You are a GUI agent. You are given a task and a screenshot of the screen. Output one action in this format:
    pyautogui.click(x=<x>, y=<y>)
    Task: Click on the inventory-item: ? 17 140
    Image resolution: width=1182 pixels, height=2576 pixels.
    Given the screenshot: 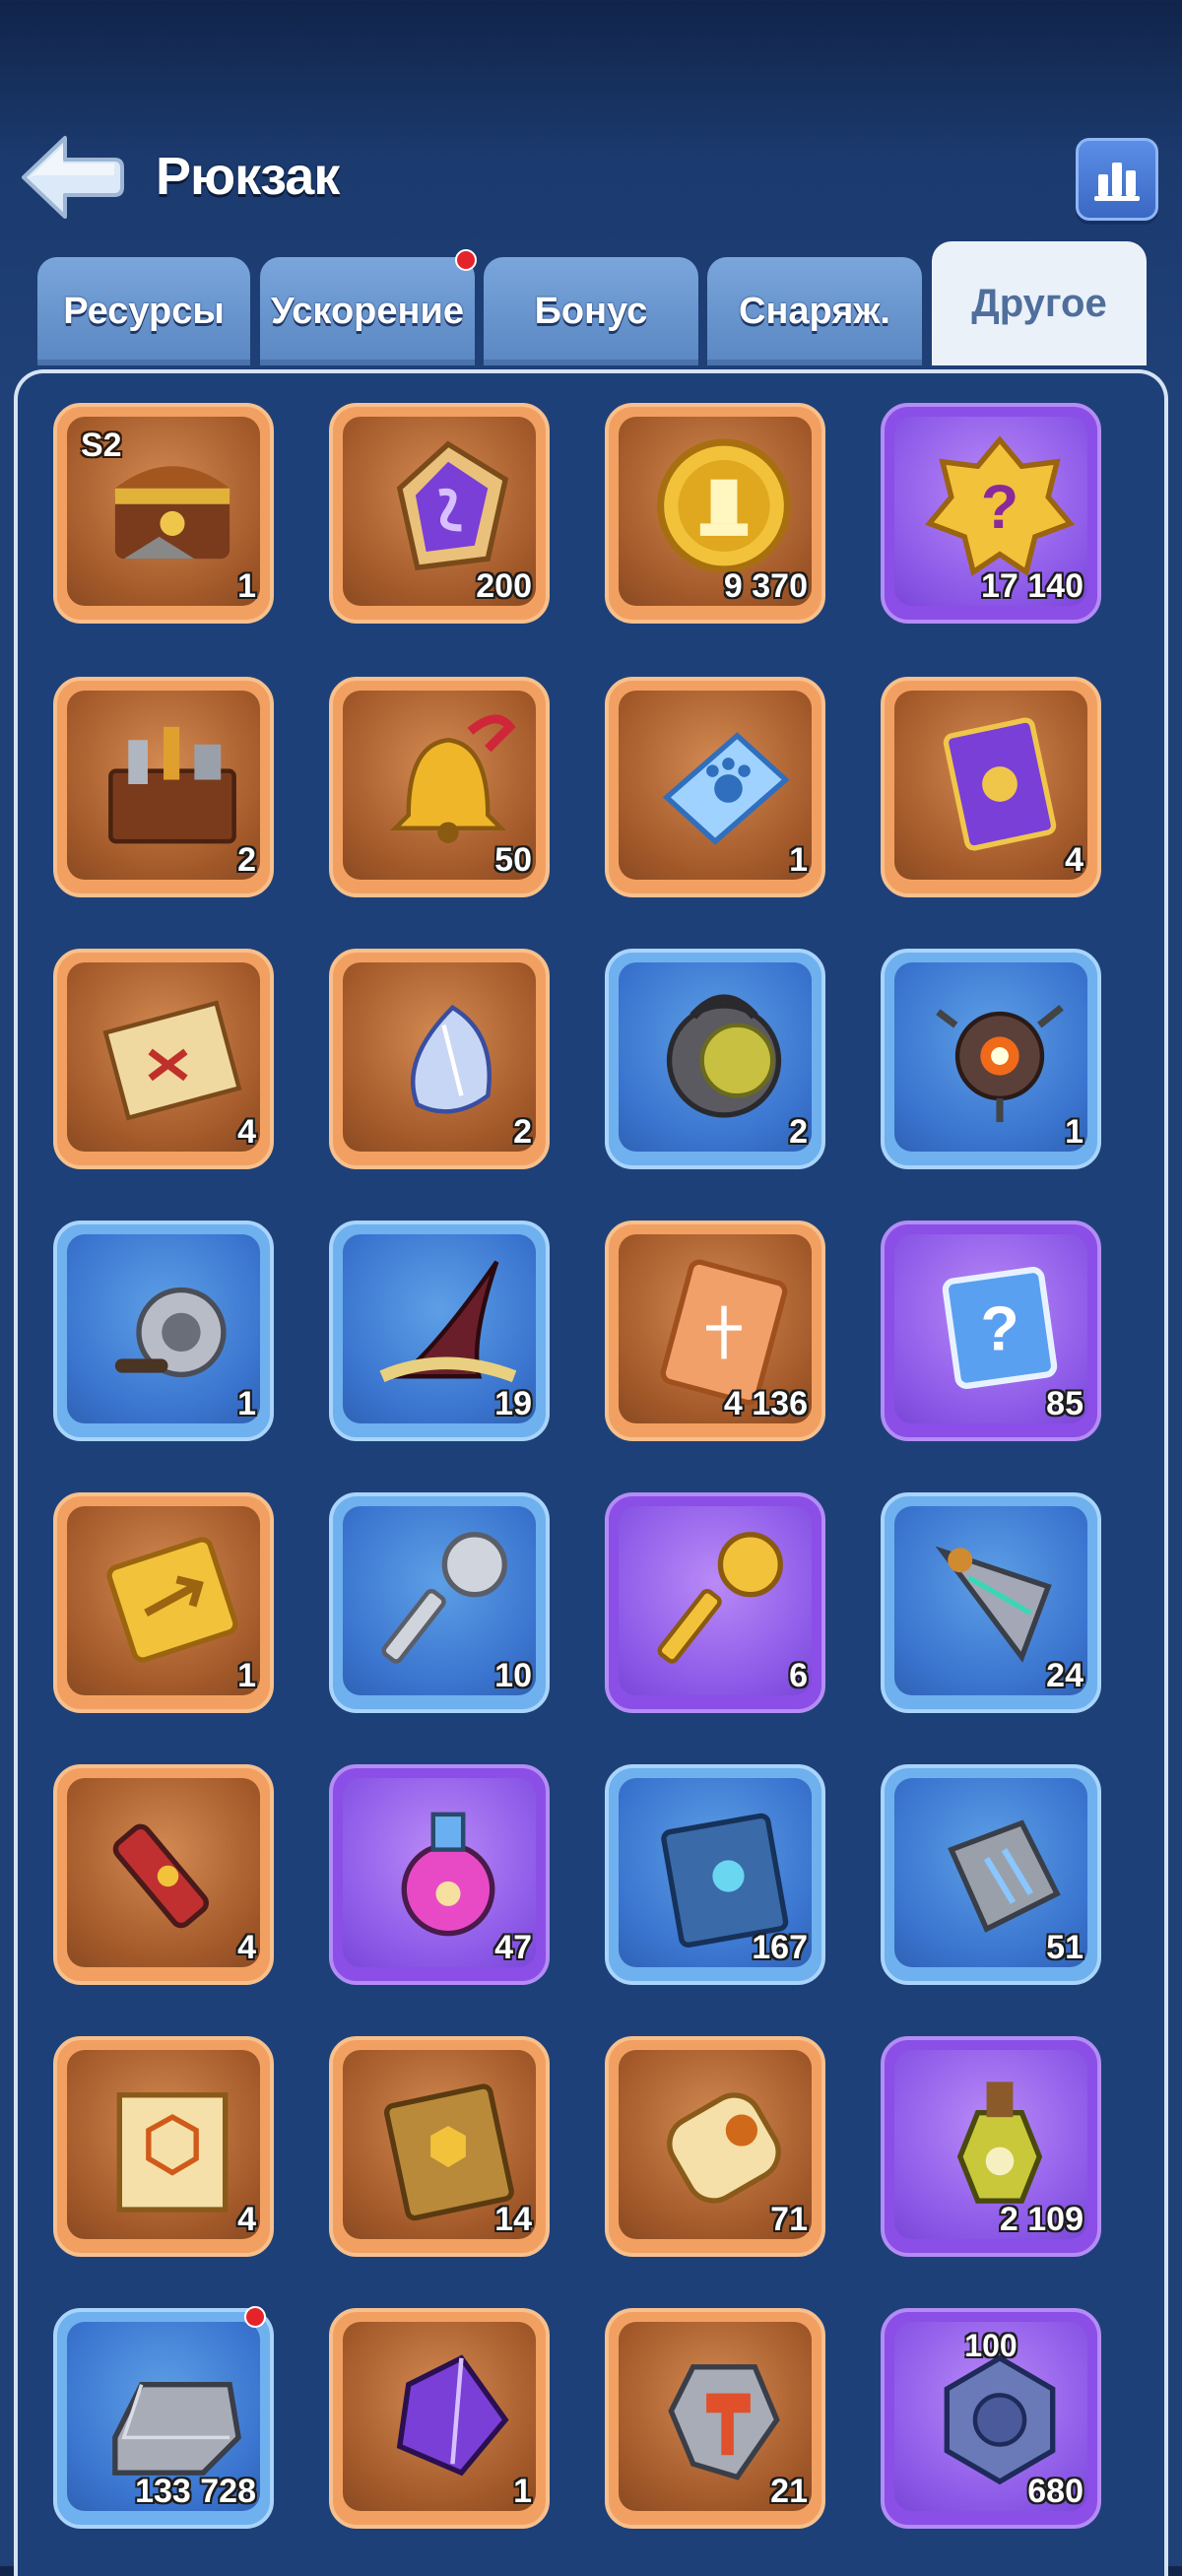 What is the action you would take?
    pyautogui.click(x=991, y=513)
    